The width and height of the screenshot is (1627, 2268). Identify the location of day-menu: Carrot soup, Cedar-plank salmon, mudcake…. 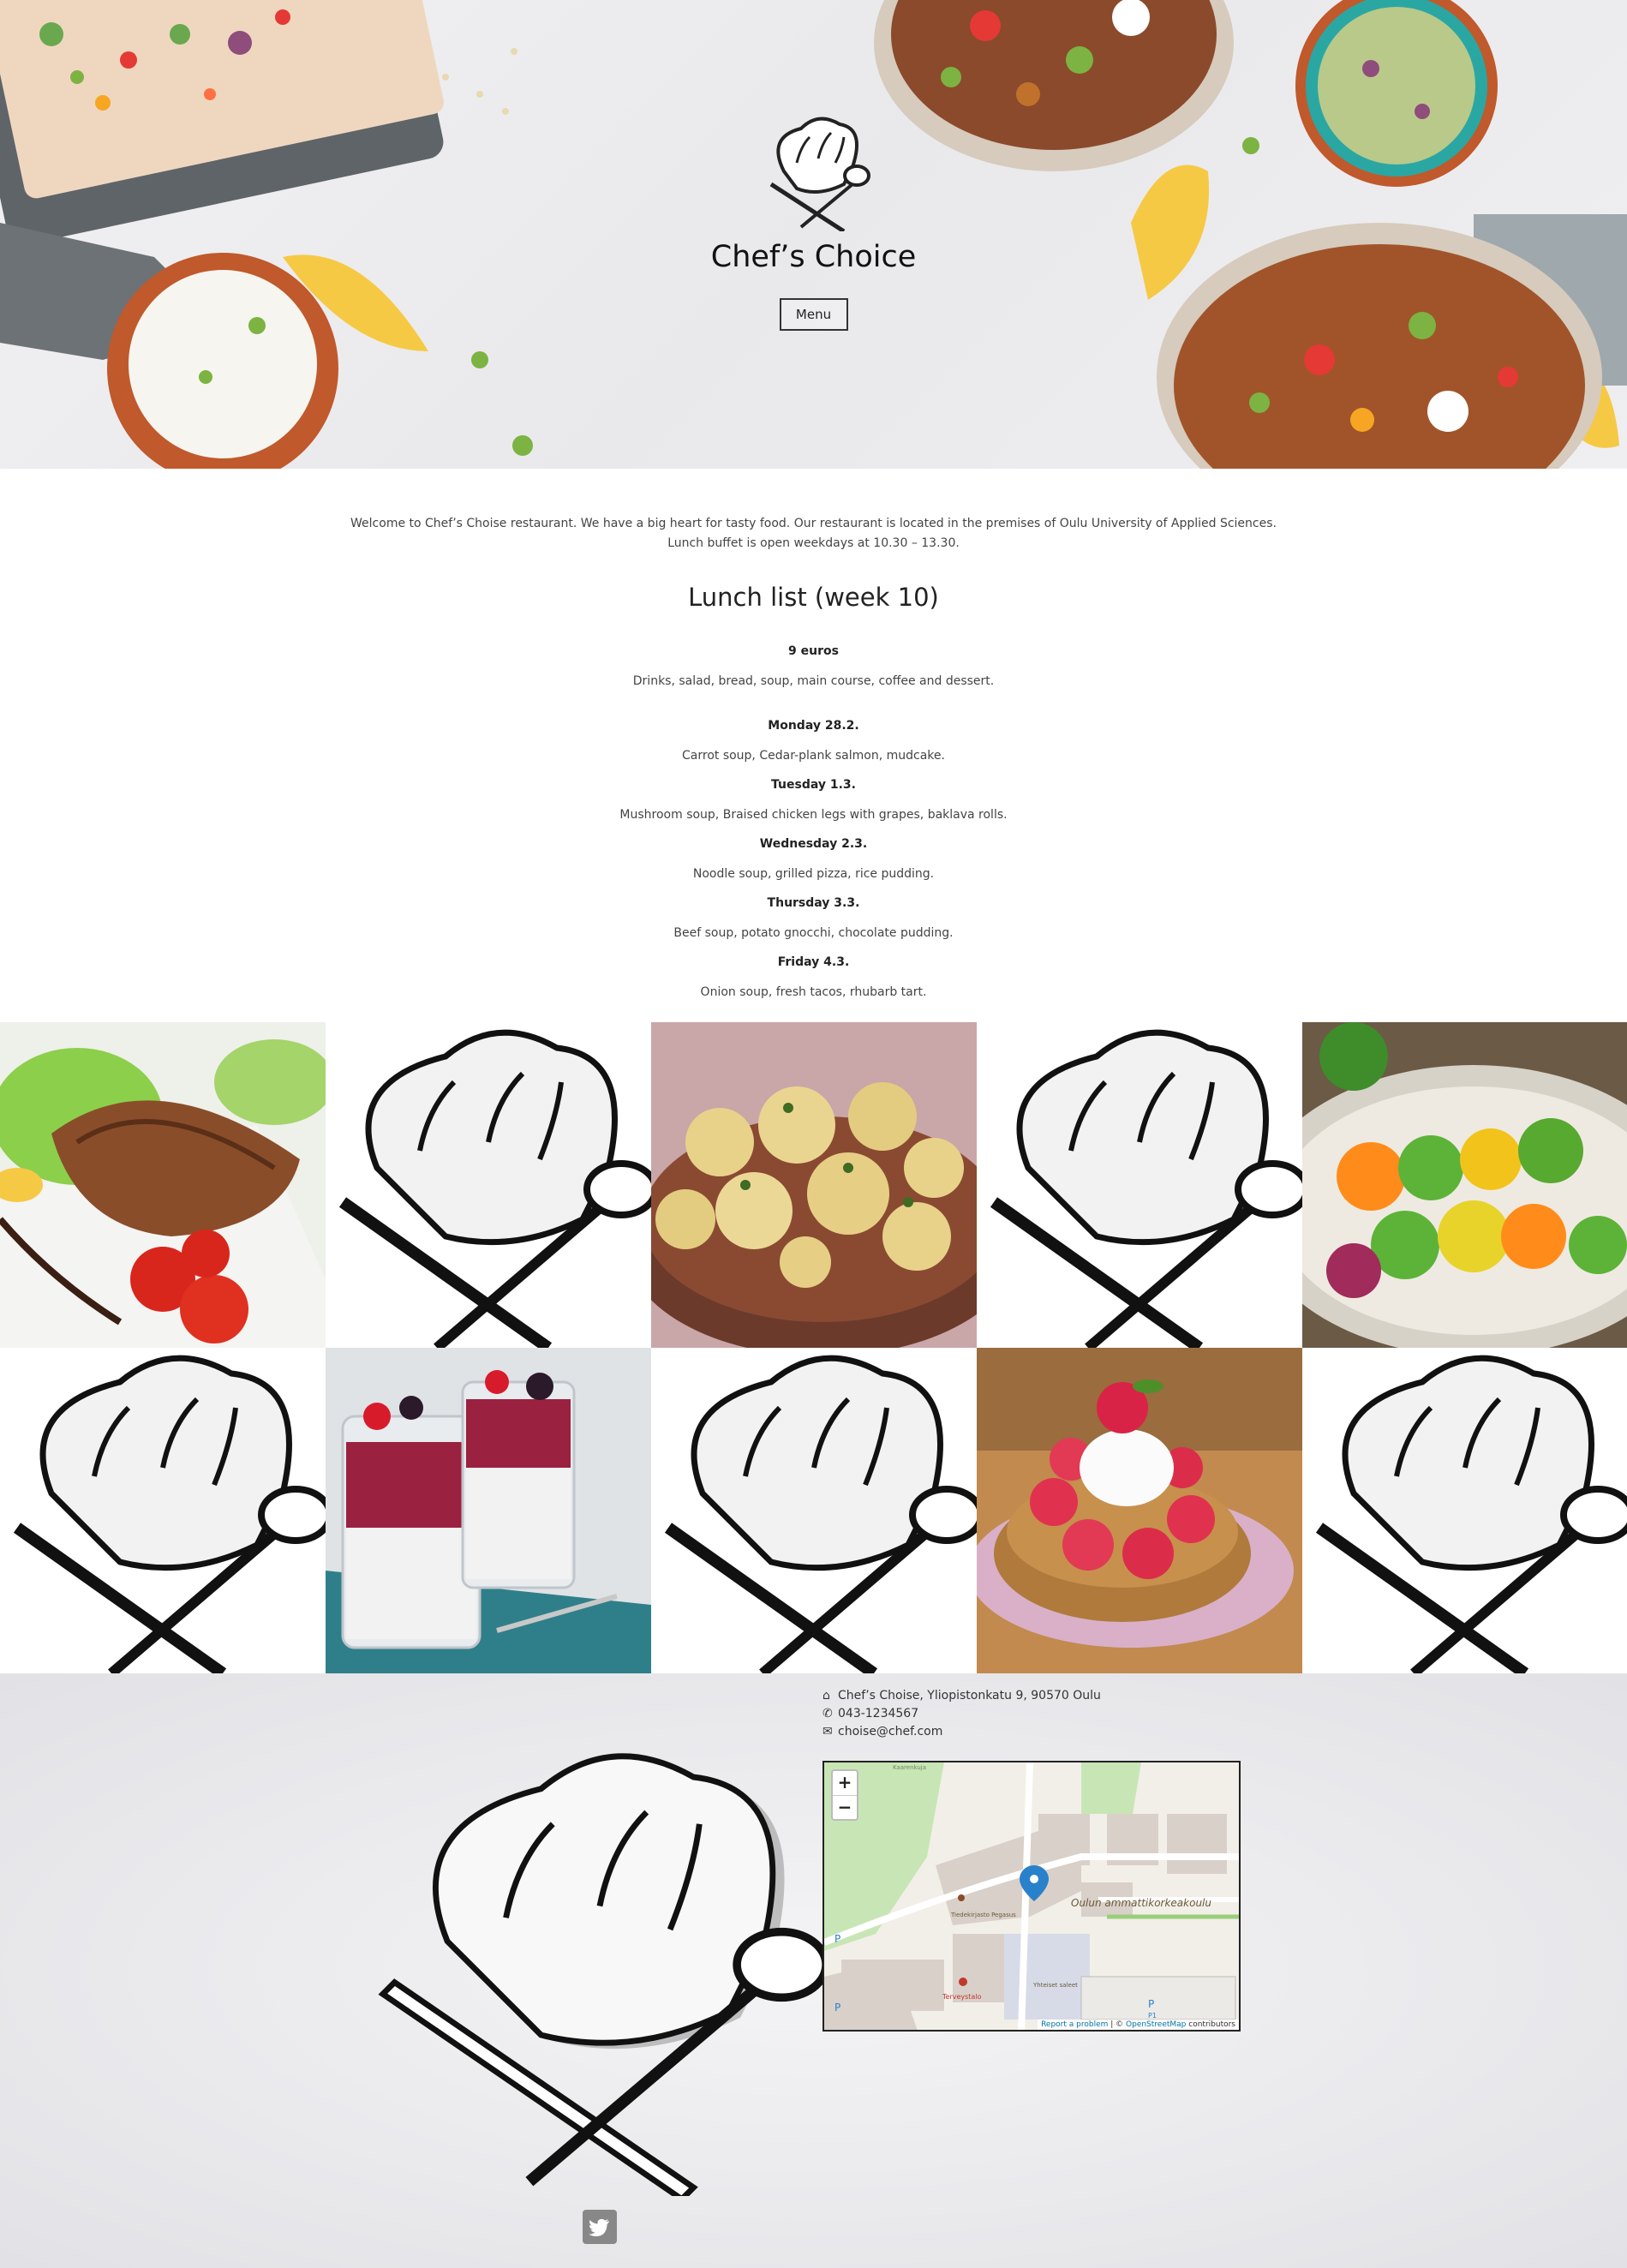
(813, 756).